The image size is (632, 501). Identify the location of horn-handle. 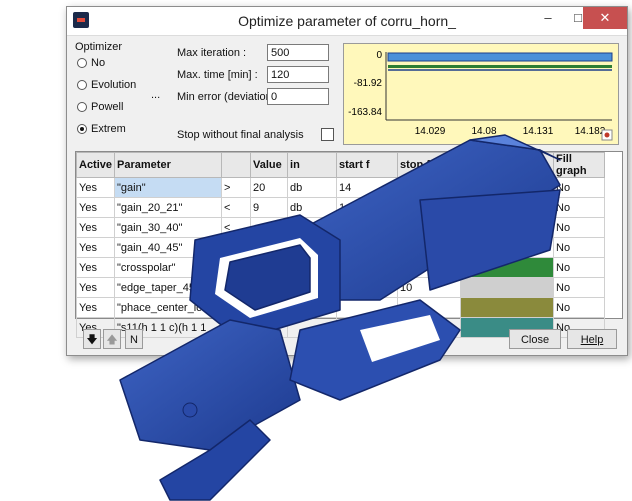
(210, 385).